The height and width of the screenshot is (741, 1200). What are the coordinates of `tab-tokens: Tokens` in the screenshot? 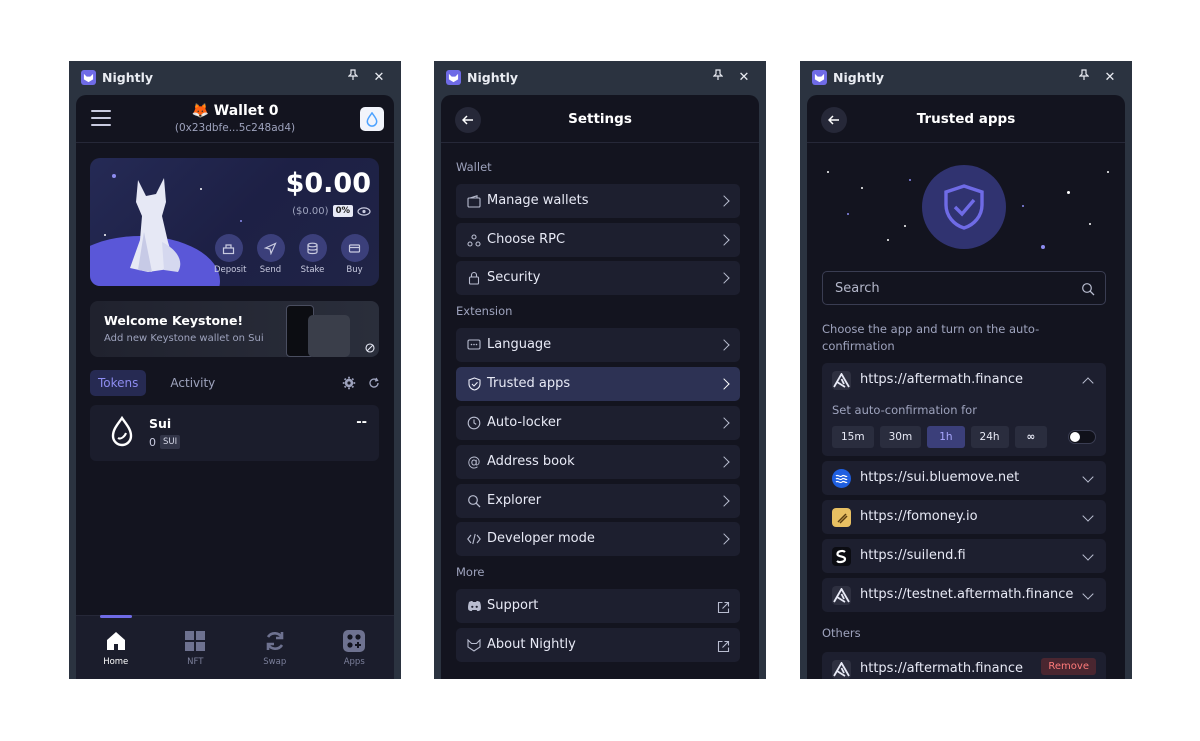 It's located at (118, 383).